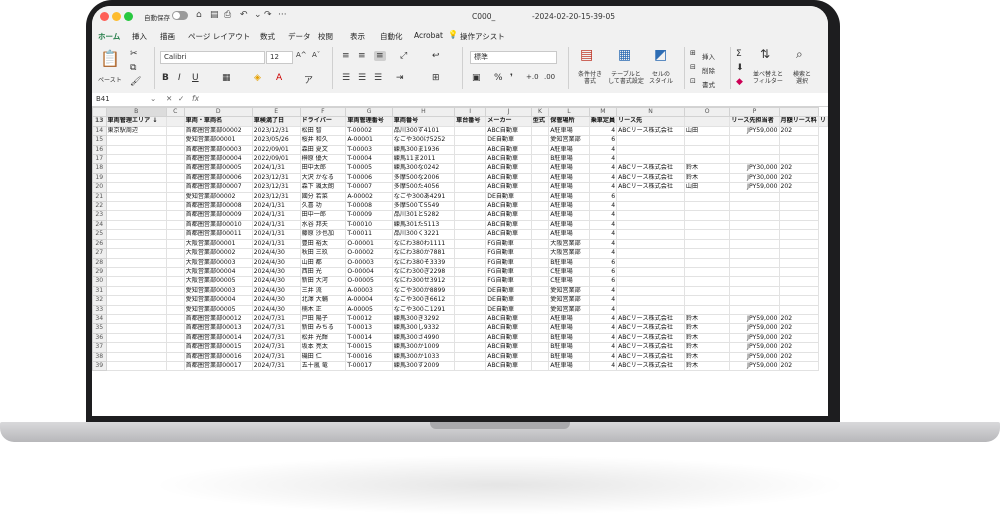  Describe the element at coordinates (323, 206) in the screenshot. I see `cell: 久喜 功` at that location.